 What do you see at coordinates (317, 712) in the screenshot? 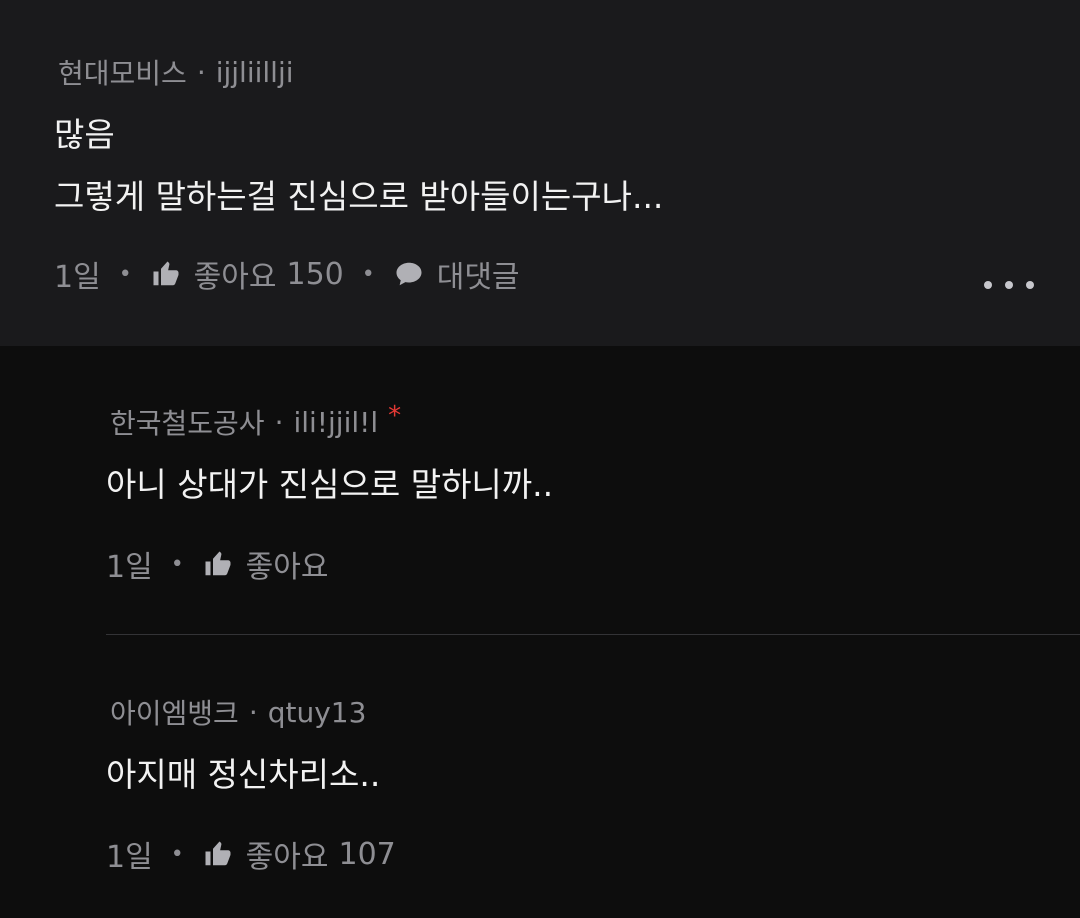
I see `author-username: qtuy13` at bounding box center [317, 712].